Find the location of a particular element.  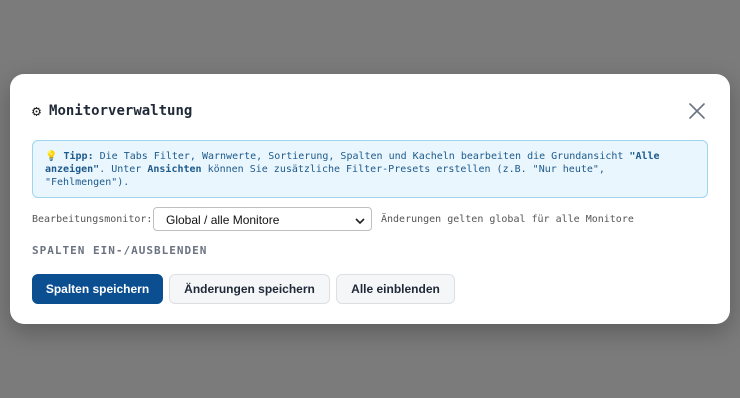

monitor-select: Global / alle Monitore is located at coordinates (262, 219).